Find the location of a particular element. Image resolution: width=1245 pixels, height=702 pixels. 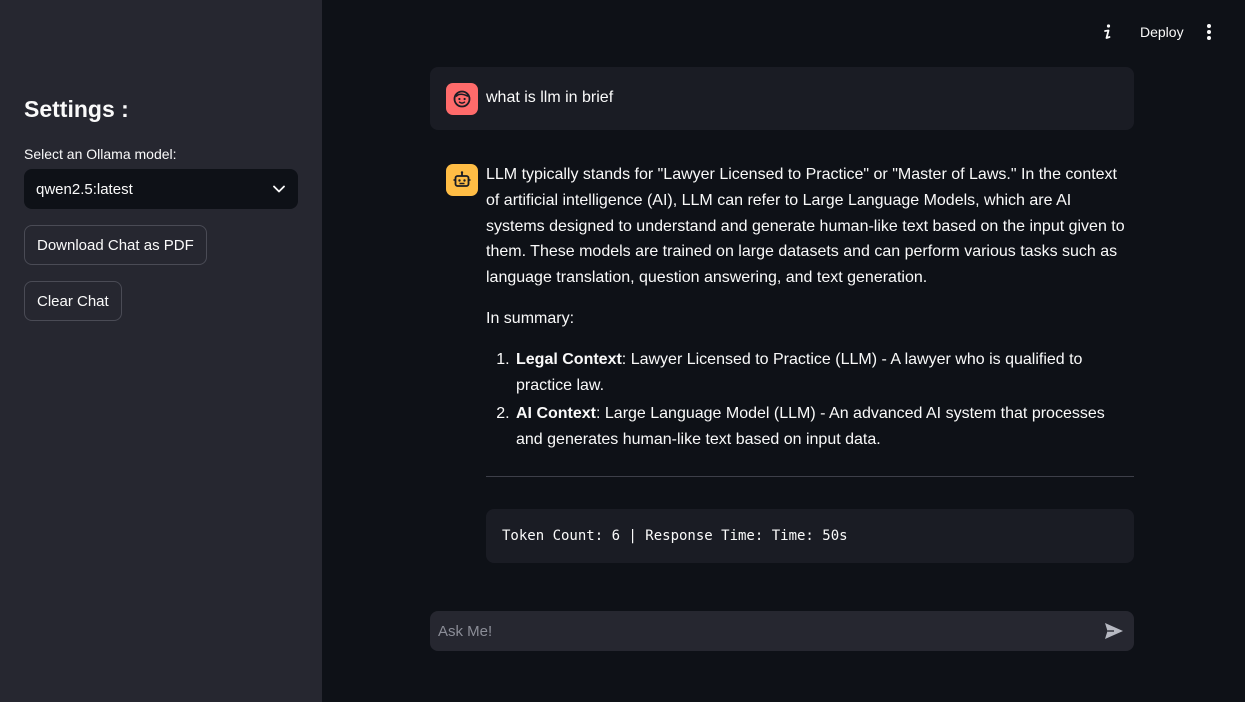

clear-chat-button: Clear Chat is located at coordinates (73, 301).